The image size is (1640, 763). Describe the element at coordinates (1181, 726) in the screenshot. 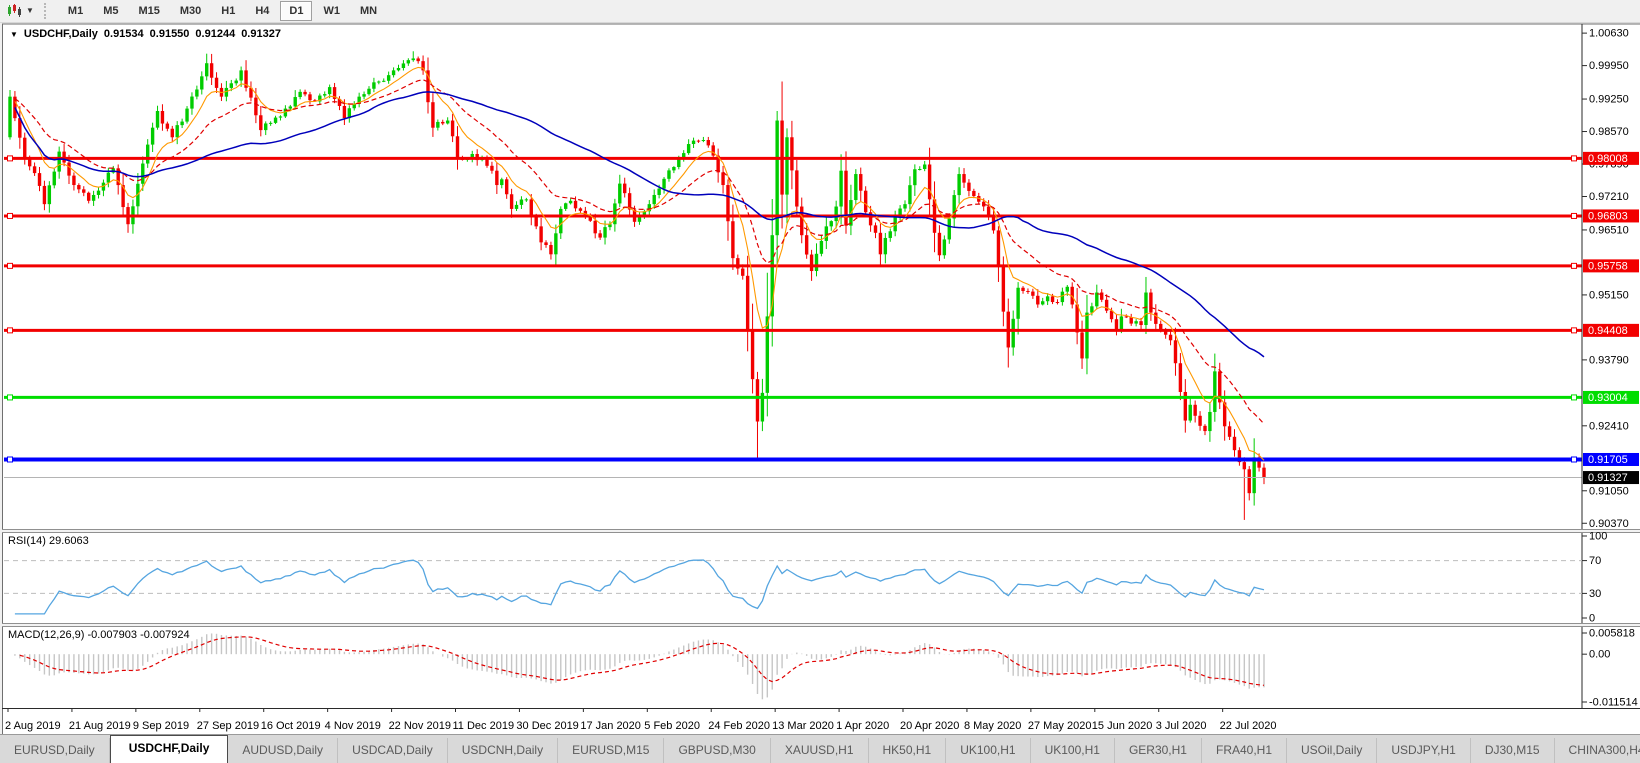

I see `date-axis-label: 3 Jul 2020` at that location.